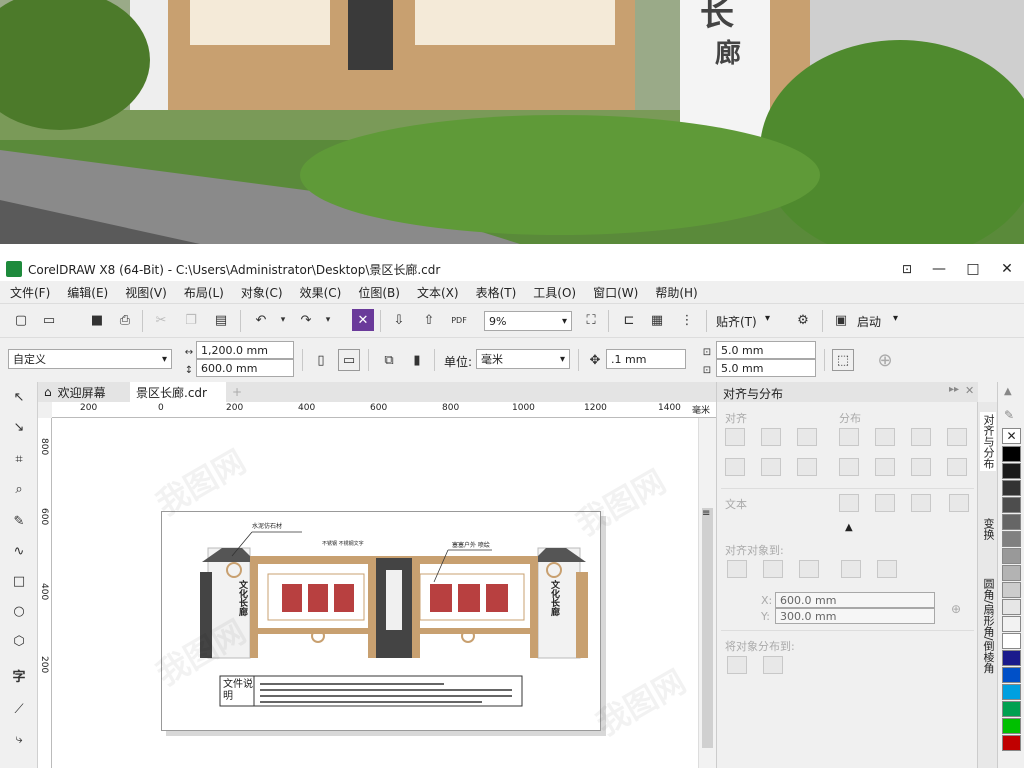 The image size is (1024, 768). What do you see at coordinates (1007, 269) in the screenshot?
I see `close-button: ✕` at bounding box center [1007, 269].